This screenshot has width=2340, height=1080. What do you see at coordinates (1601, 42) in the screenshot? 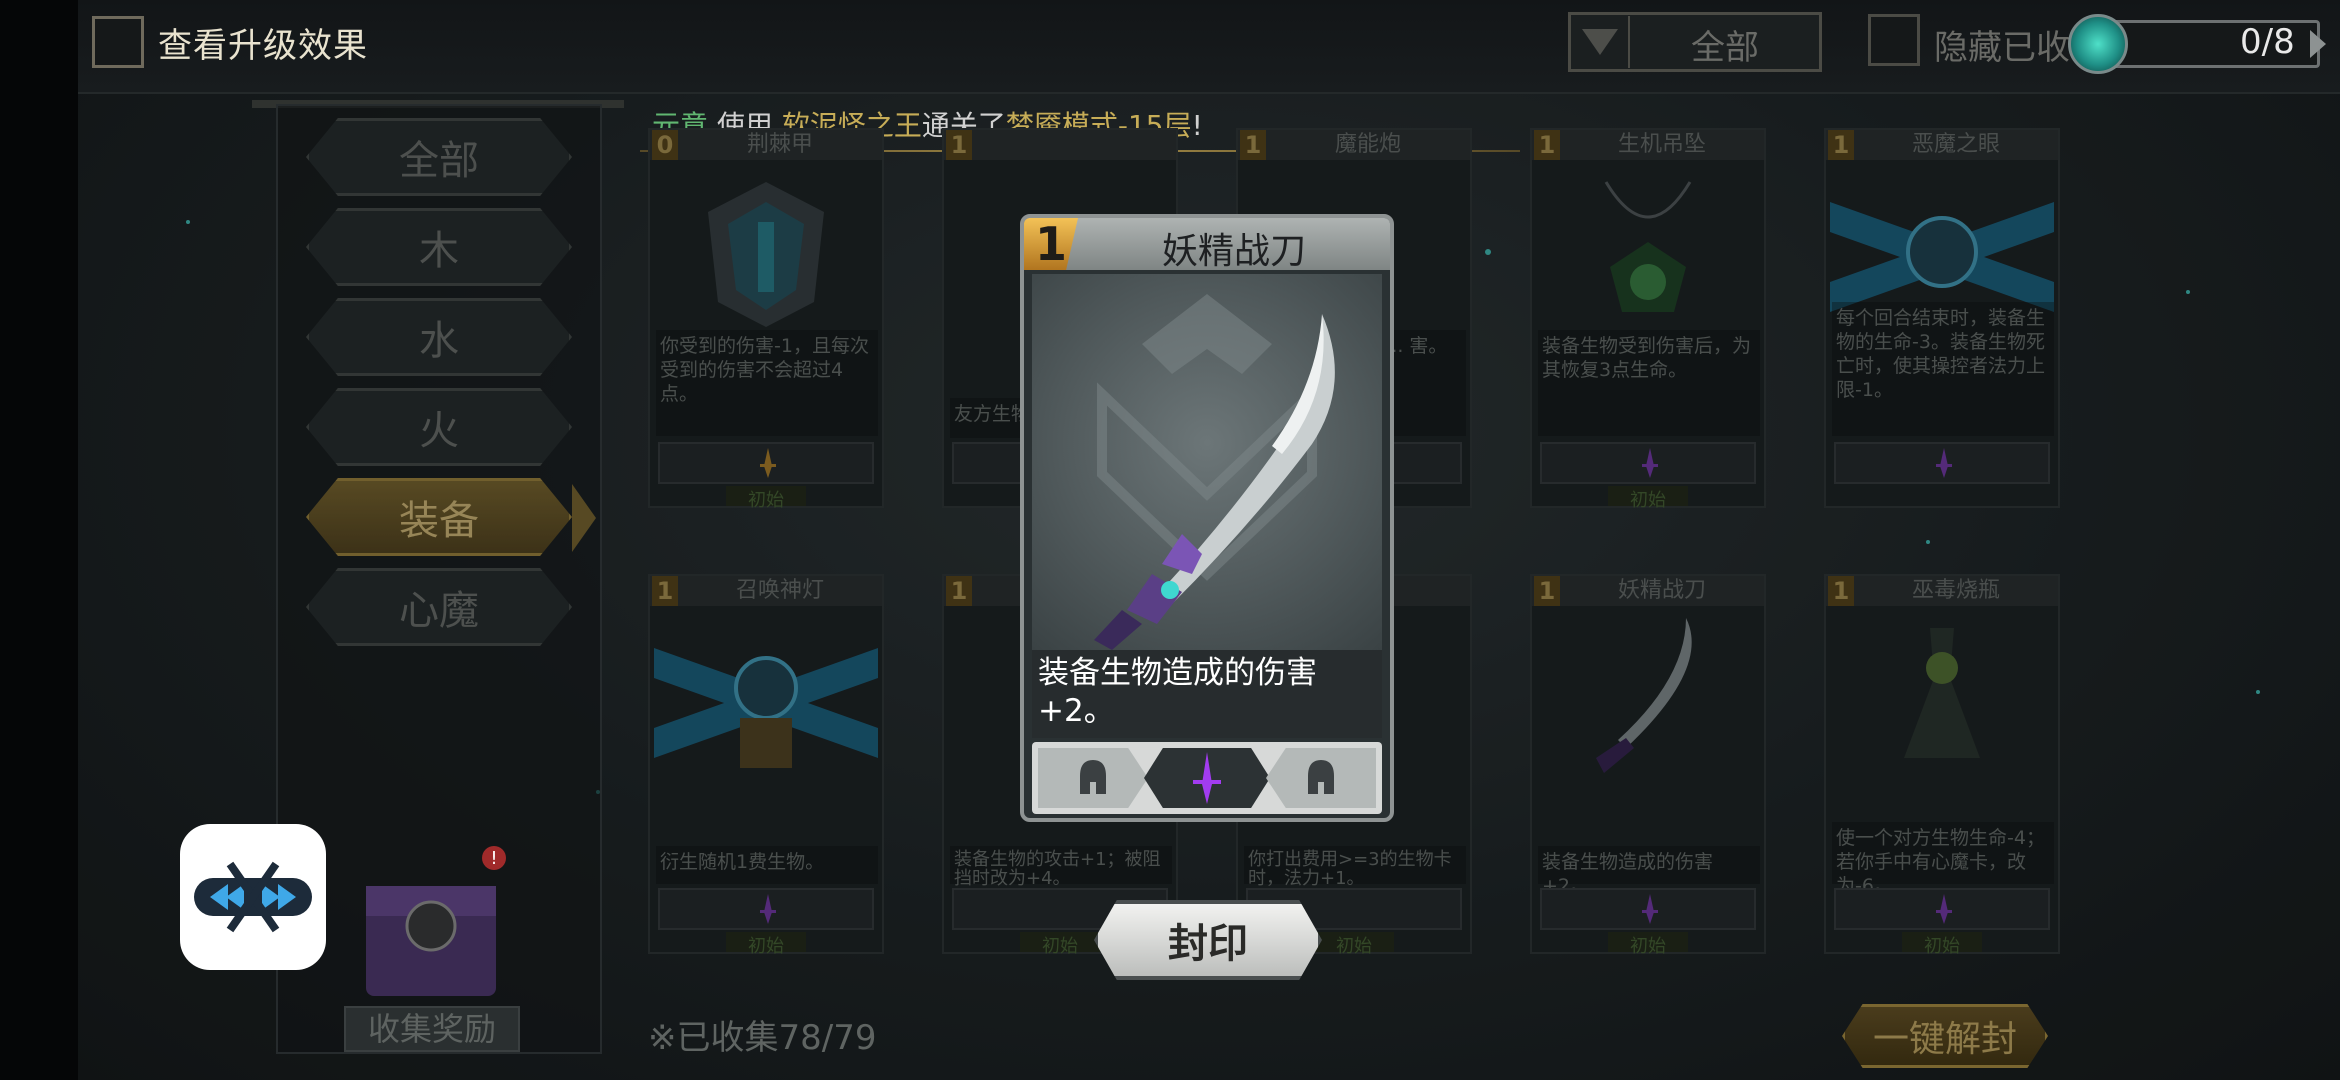
I see `dropdown-arrow-icon` at bounding box center [1601, 42].